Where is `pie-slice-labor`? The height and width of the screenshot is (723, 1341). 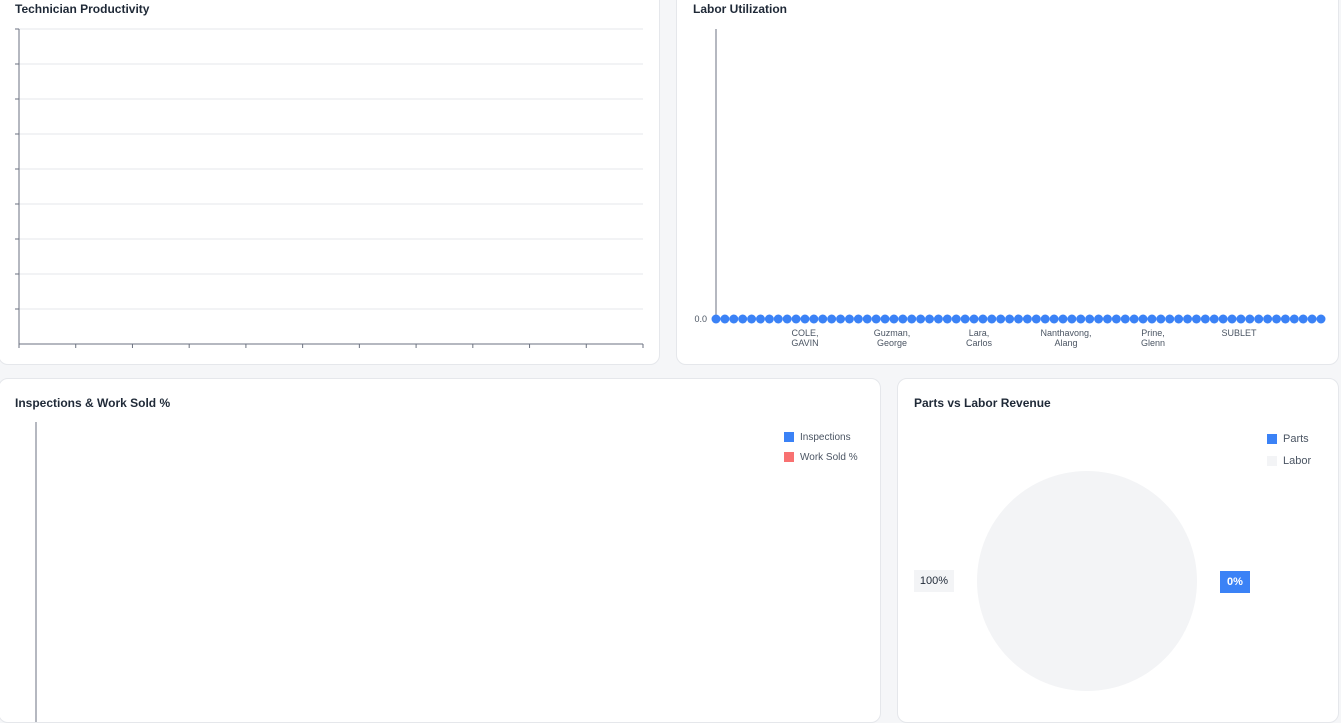 pie-slice-labor is located at coordinates (1087, 581).